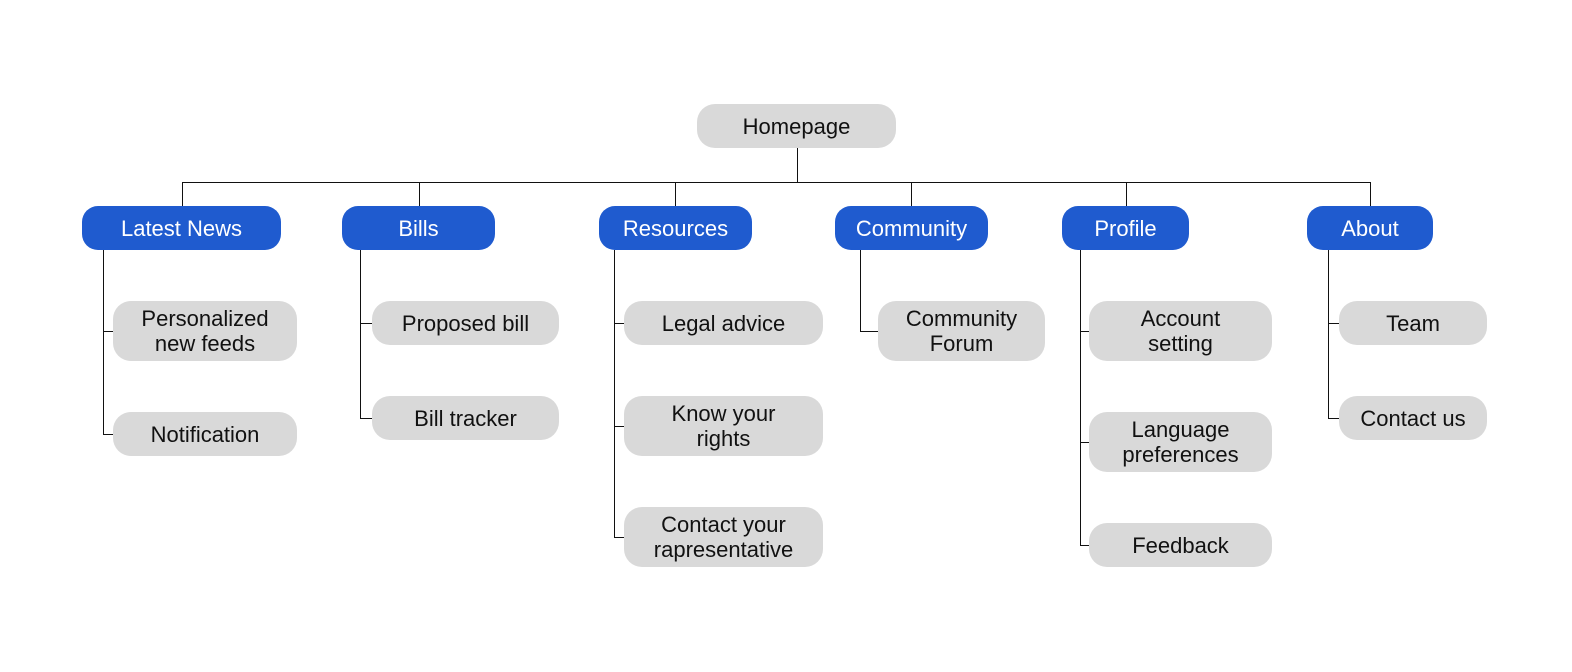 This screenshot has width=1572, height=672. Describe the element at coordinates (465, 323) in the screenshot. I see `page-node-proposed-bill: Proposed bill` at that location.